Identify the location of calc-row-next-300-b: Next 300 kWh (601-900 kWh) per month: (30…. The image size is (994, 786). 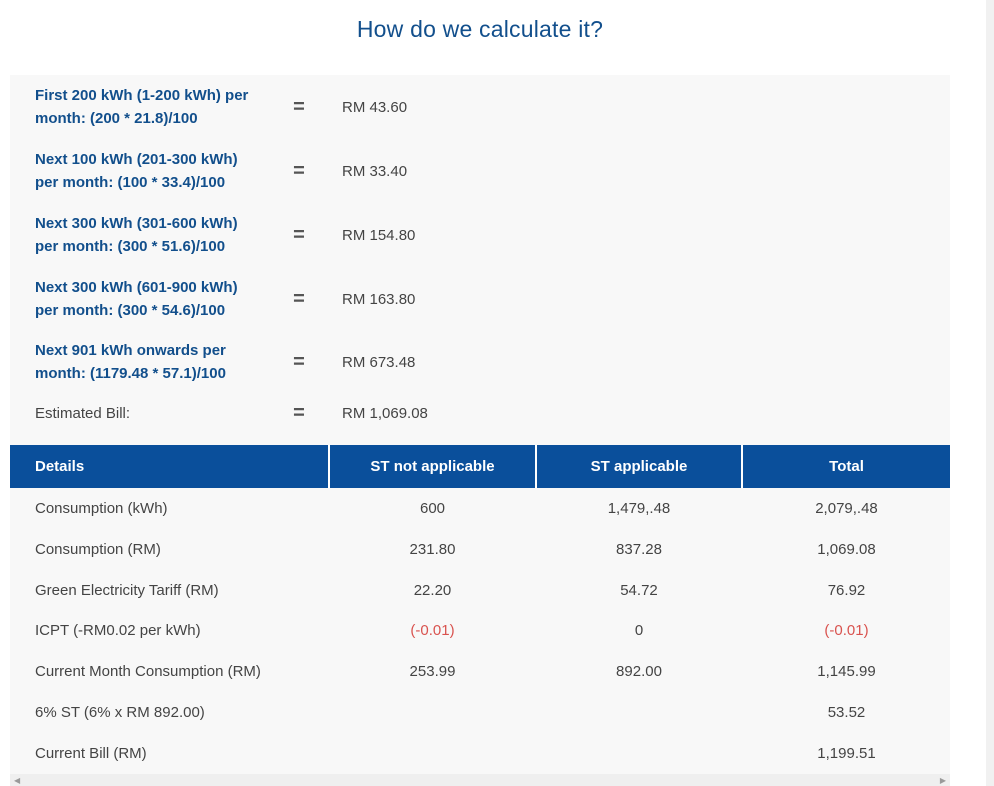
(480, 299).